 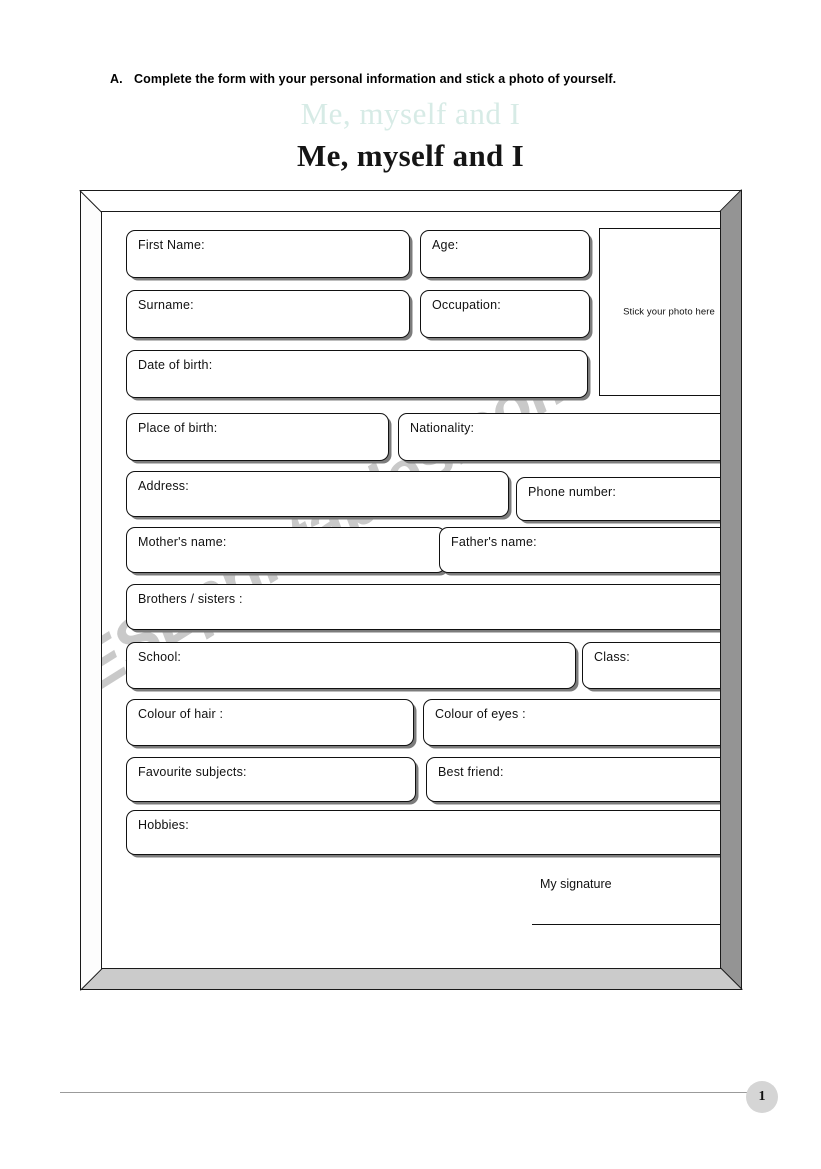 I want to click on signature-label: My signature, so click(x=576, y=884).